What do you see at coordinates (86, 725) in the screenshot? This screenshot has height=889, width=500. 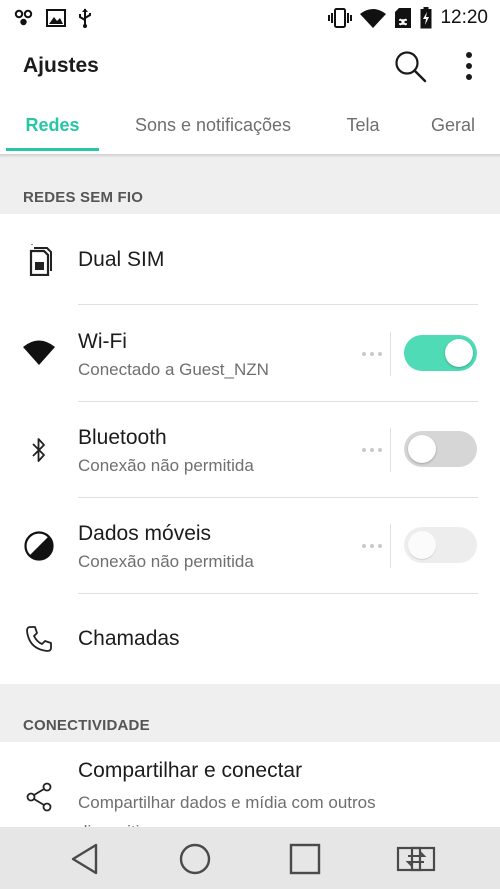 I see `section-title: CONECTIVIDADE` at bounding box center [86, 725].